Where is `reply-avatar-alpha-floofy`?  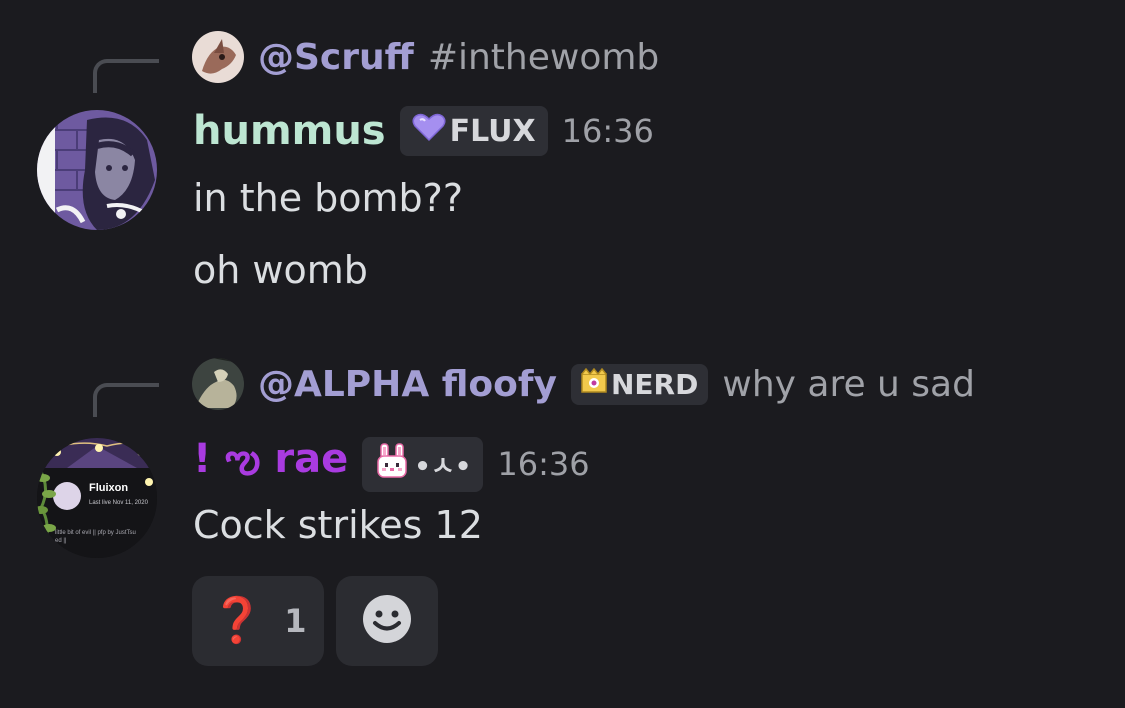
reply-avatar-alpha-floofy is located at coordinates (218, 384).